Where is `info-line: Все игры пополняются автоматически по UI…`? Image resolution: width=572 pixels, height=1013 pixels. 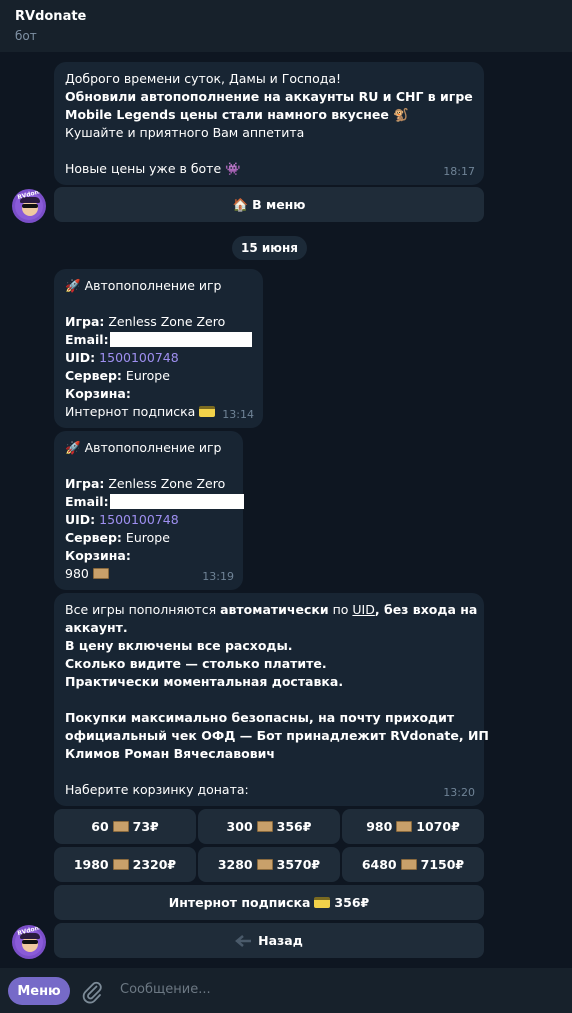
info-line: Все игры пополняются автоматически по UI… is located at coordinates (271, 610).